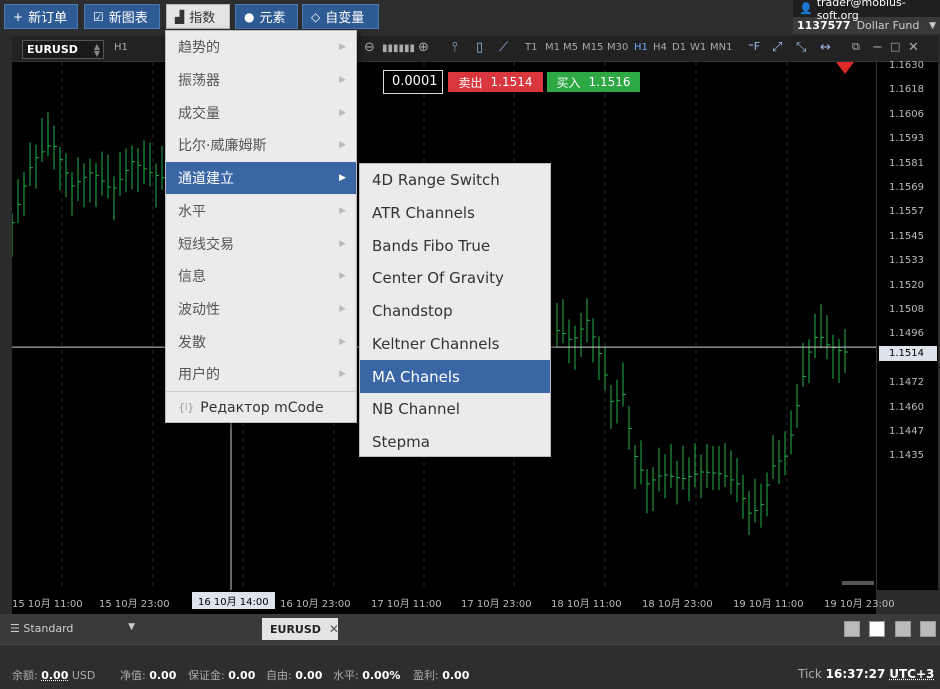 The height and width of the screenshot is (689, 940). Describe the element at coordinates (660, 47) in the screenshot. I see `tf-H4: H4` at that location.